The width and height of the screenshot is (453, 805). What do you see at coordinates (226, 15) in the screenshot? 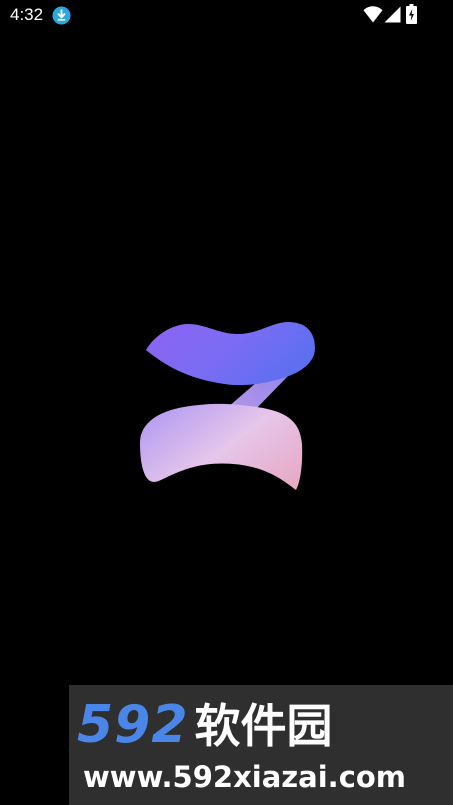
I see `status-bar: 4:32` at bounding box center [226, 15].